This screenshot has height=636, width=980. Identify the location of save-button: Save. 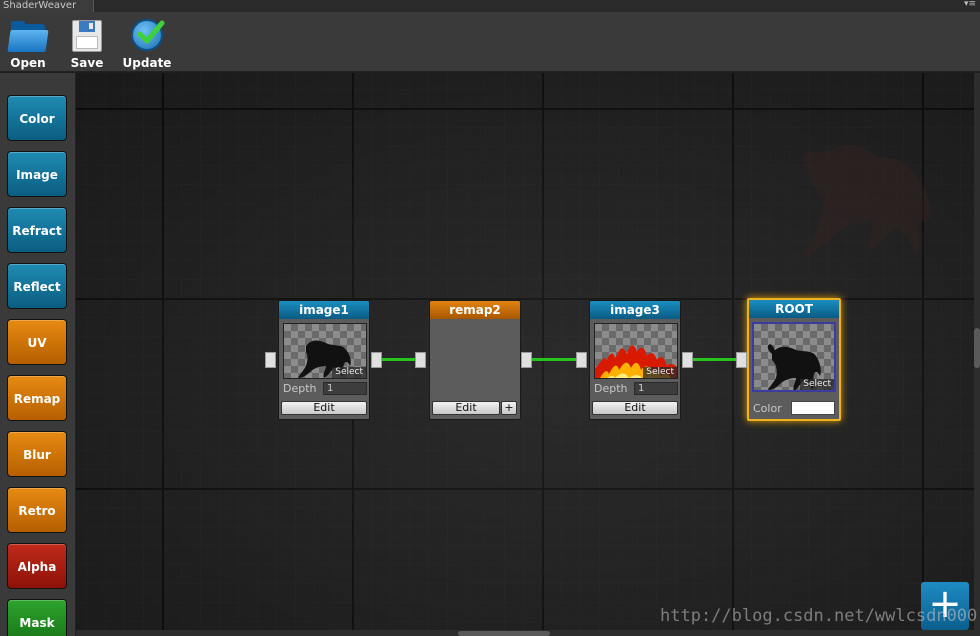
(87, 43).